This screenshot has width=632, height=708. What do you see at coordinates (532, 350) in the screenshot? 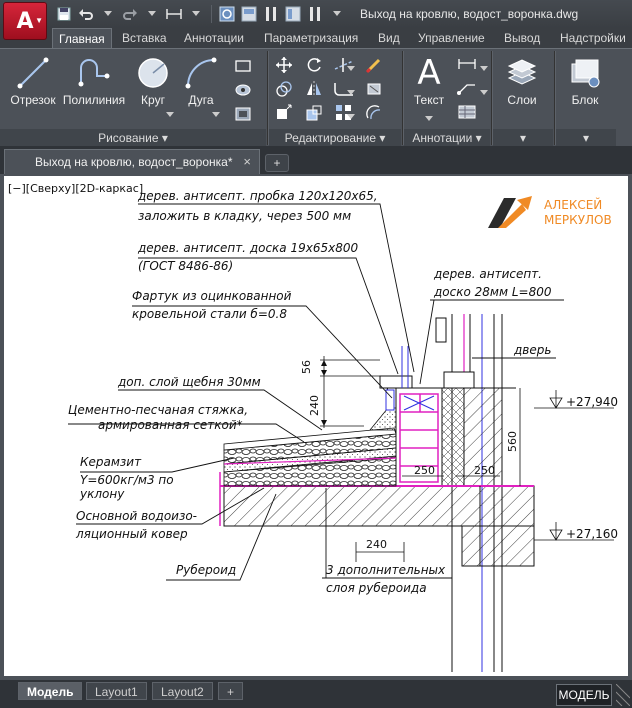
I see `note-door: дверь` at bounding box center [532, 350].